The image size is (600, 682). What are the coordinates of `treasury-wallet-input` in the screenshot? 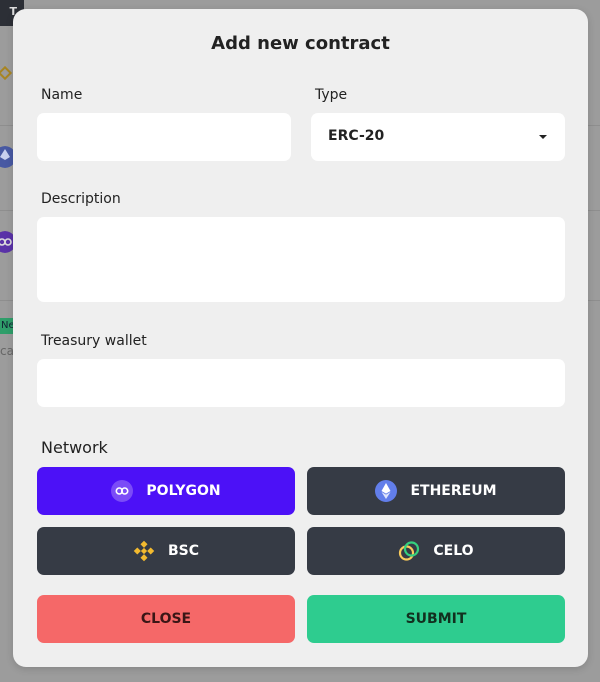 It's located at (301, 383).